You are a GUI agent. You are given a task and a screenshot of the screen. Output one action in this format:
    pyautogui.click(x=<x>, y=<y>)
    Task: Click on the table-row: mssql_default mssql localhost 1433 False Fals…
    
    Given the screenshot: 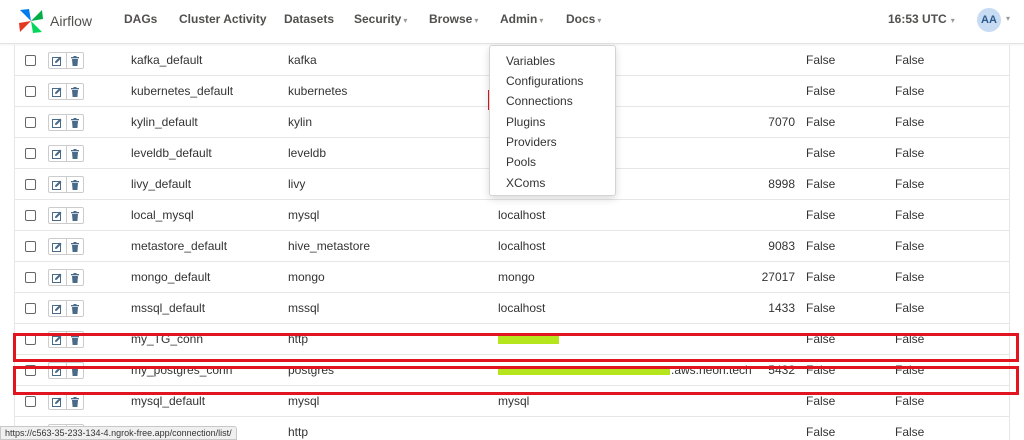 What is the action you would take?
    pyautogui.click(x=512, y=308)
    